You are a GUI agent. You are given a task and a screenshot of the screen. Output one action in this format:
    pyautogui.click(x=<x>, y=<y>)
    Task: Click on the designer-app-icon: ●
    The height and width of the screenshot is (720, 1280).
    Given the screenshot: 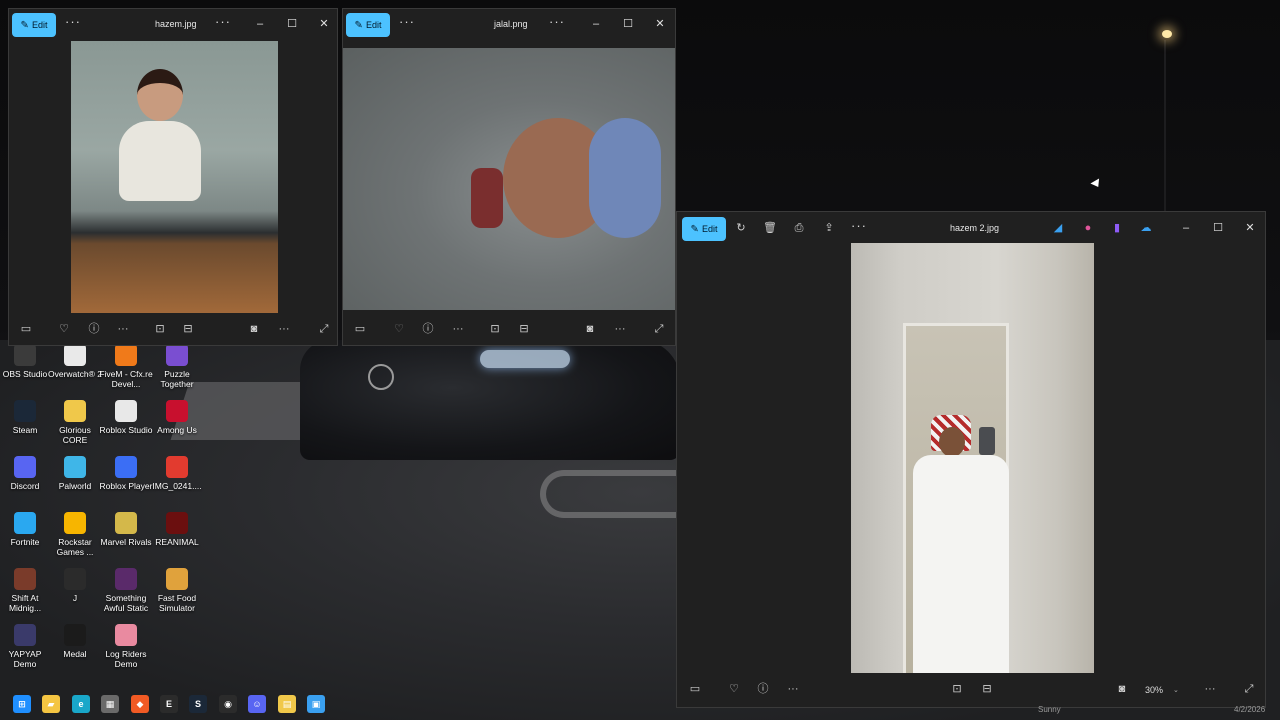 What is the action you would take?
    pyautogui.click(x=1088, y=228)
    